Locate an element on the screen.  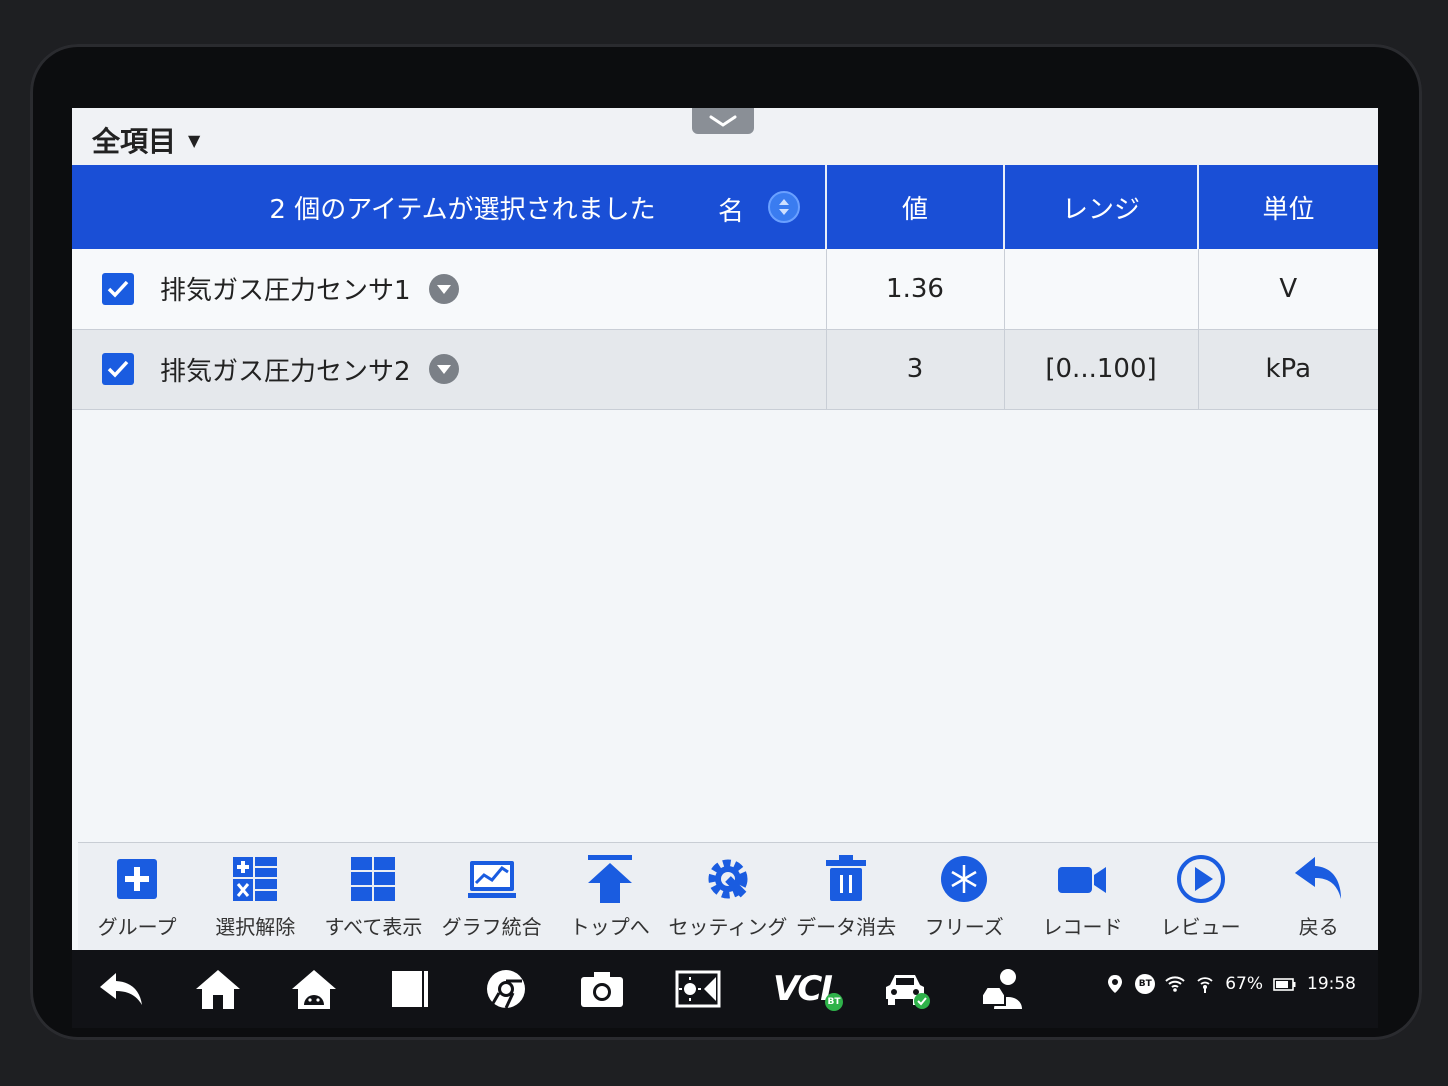
table-row: 排気ガス圧力センサ2 3 [0...100] kPa is located at coordinates (725, 369).